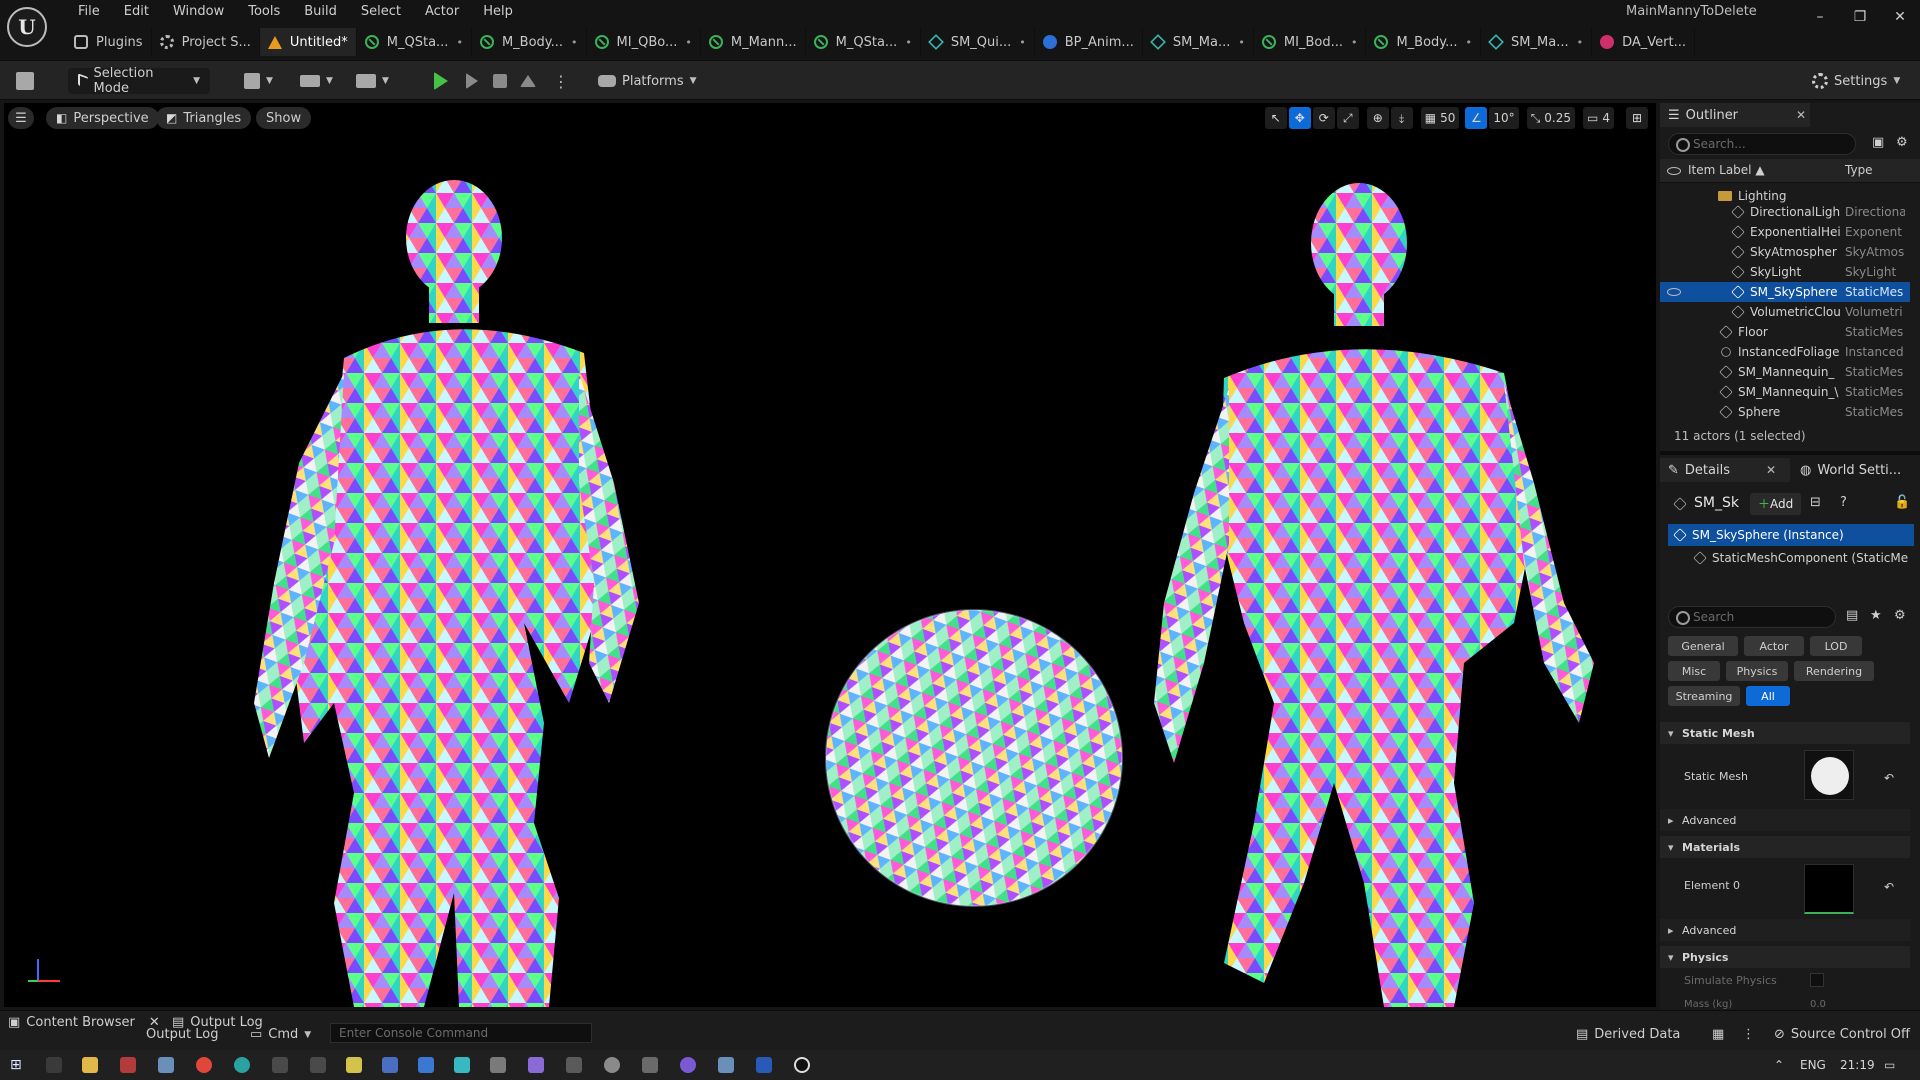 The image size is (1920, 1080). I want to click on menu-help: Help, so click(498, 12).